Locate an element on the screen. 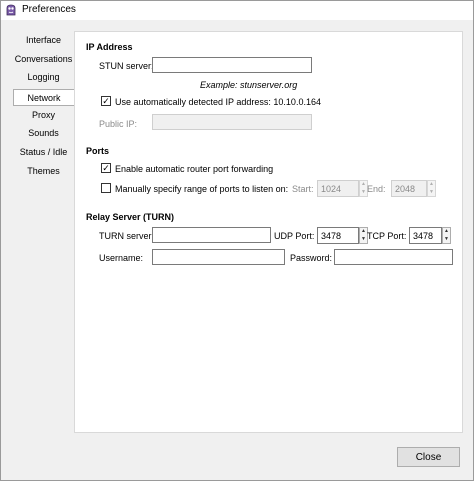 The height and width of the screenshot is (481, 474). auto-ip-checkbox: ✓ is located at coordinates (106, 101).